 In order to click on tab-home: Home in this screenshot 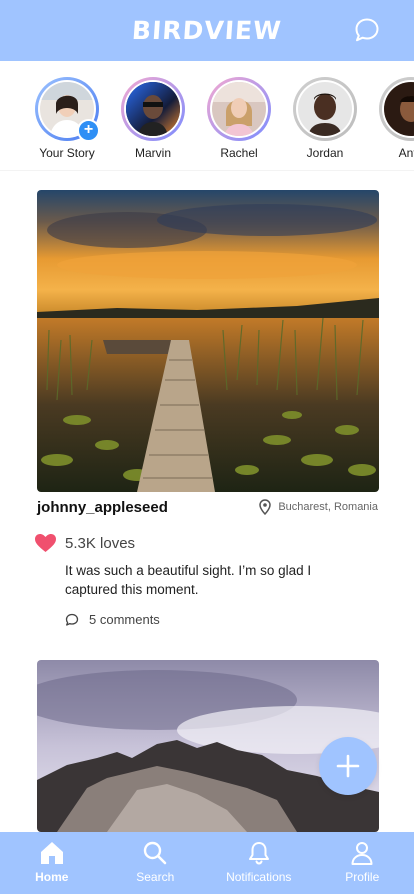, I will do `click(52, 863)`.